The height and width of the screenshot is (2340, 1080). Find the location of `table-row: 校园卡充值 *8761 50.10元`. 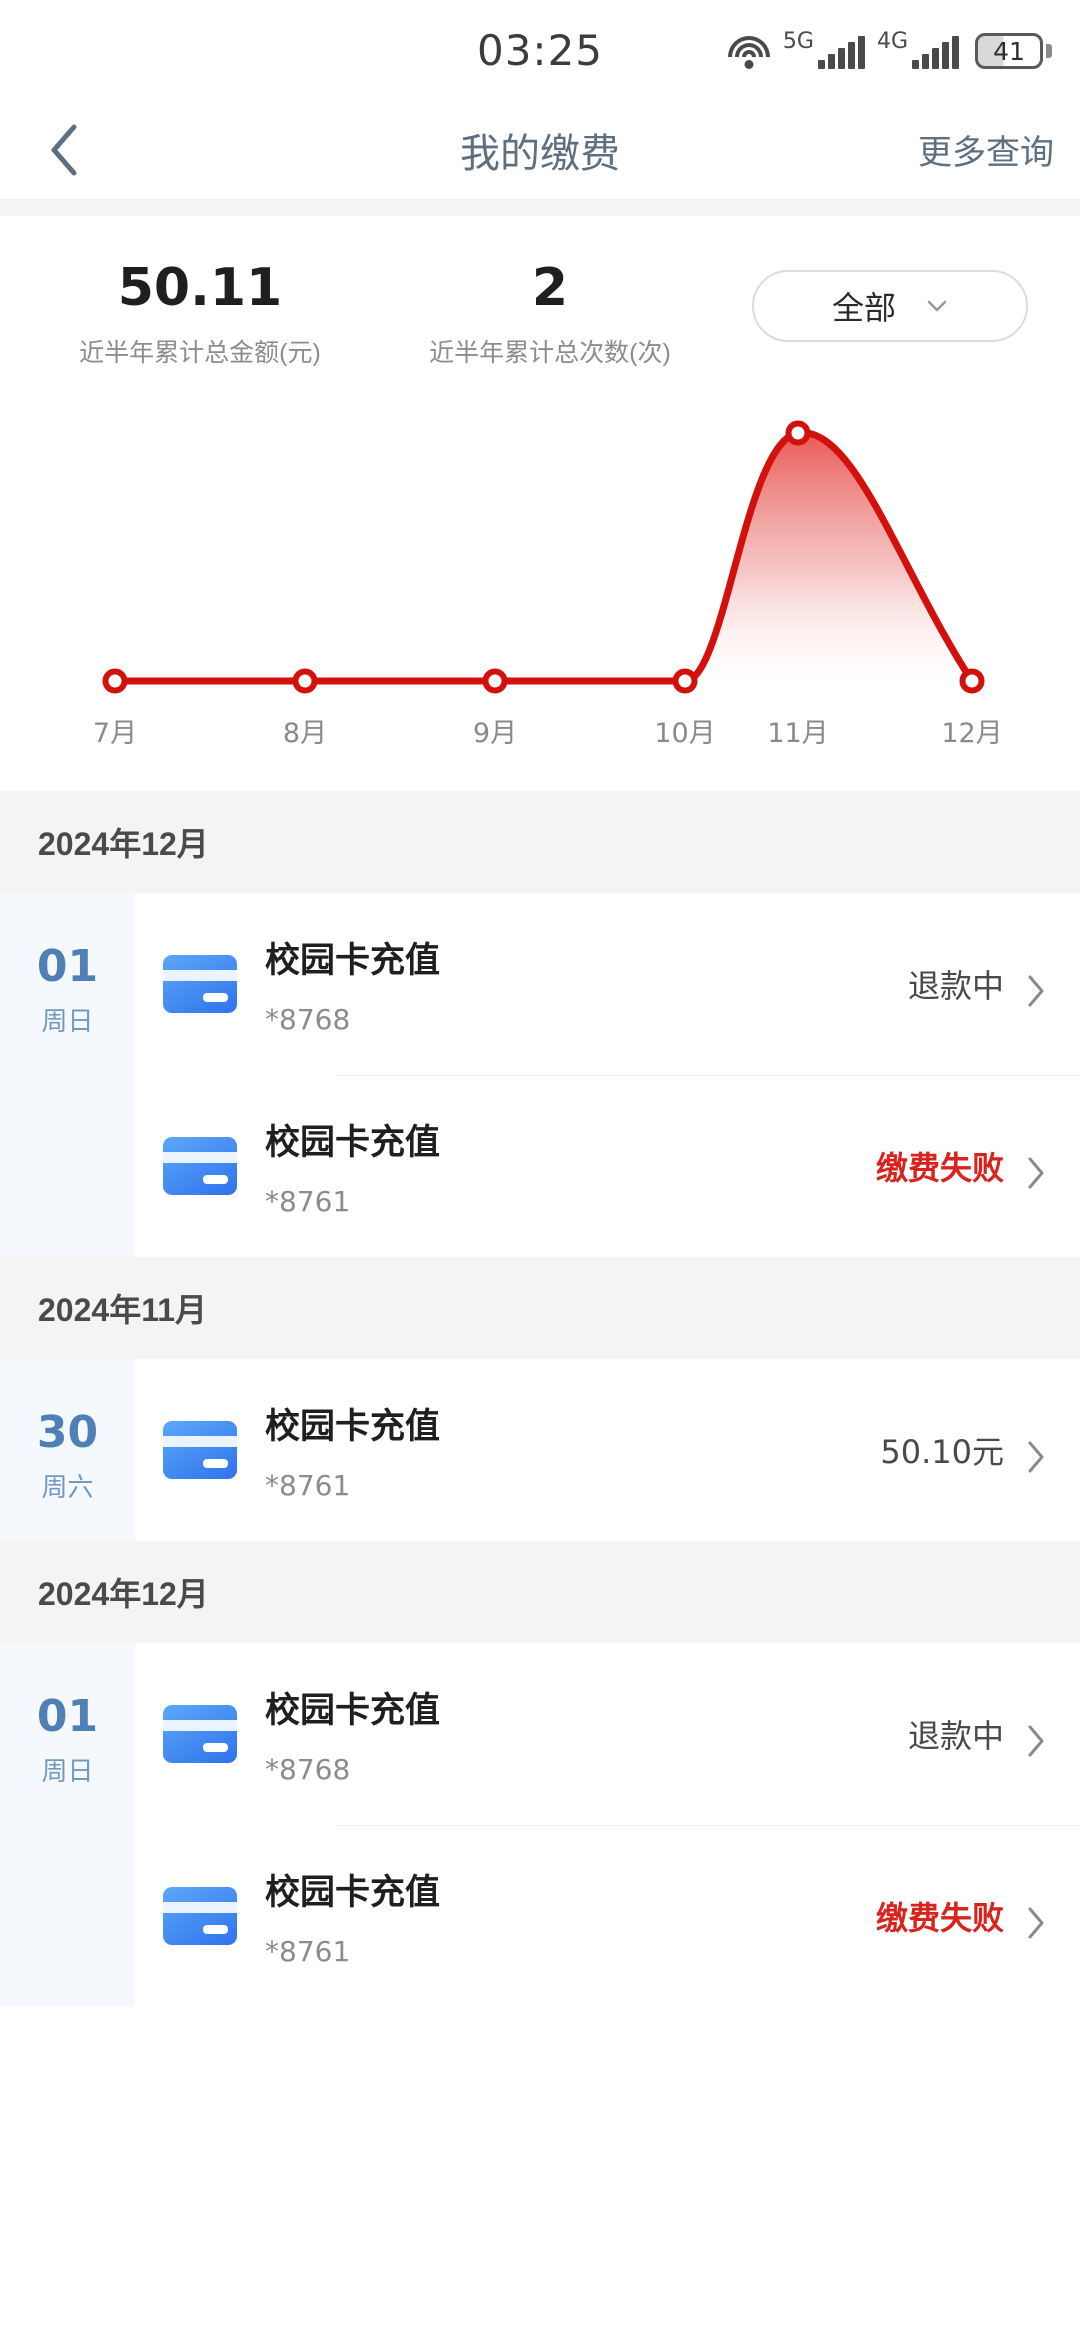

table-row: 校园卡充值 *8761 50.10元 is located at coordinates (607, 1450).